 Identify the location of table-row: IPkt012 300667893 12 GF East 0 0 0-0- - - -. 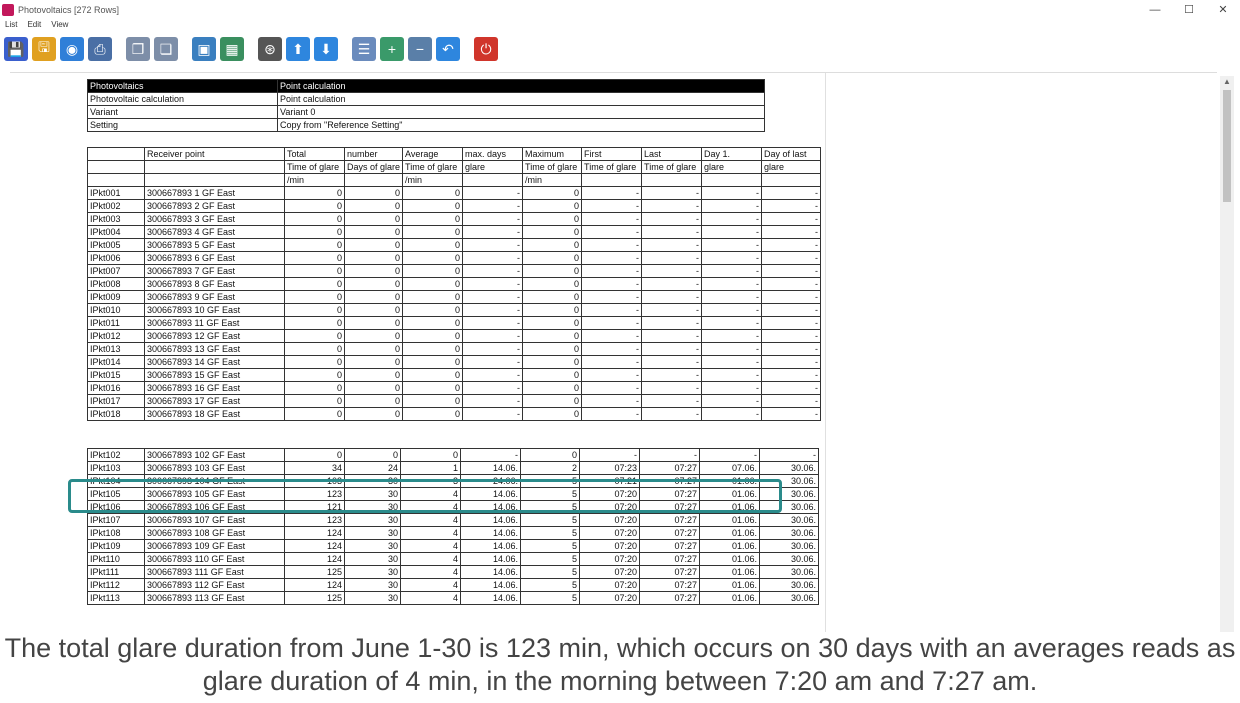
(454, 336).